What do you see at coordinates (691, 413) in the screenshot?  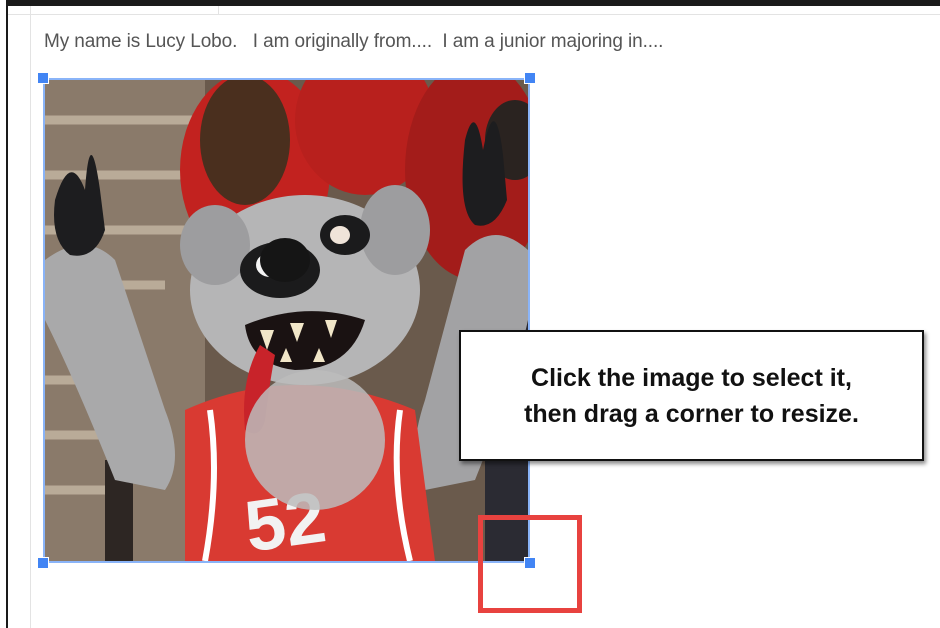 I see `callout-line-2: then drag a corner to resize.` at bounding box center [691, 413].